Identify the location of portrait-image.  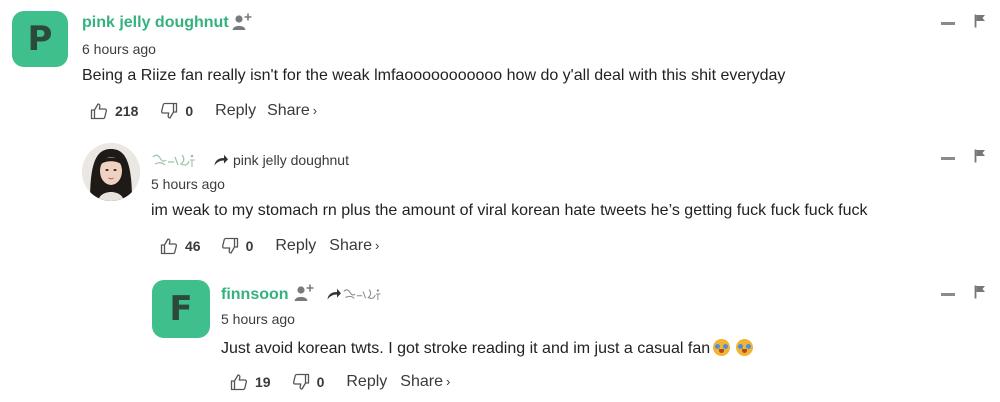
(111, 172).